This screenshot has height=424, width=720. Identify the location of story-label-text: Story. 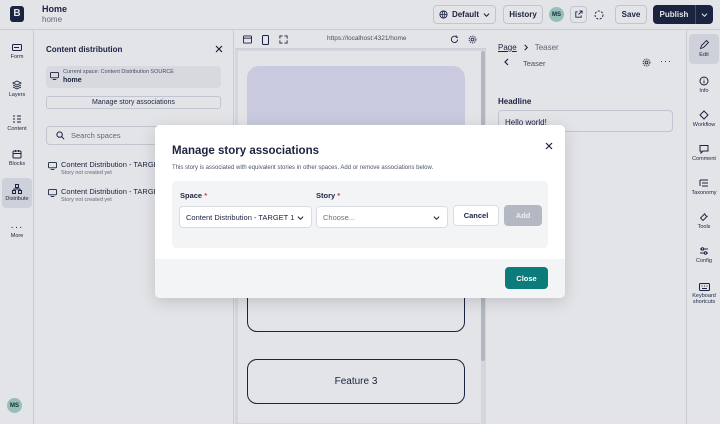
(326, 195).